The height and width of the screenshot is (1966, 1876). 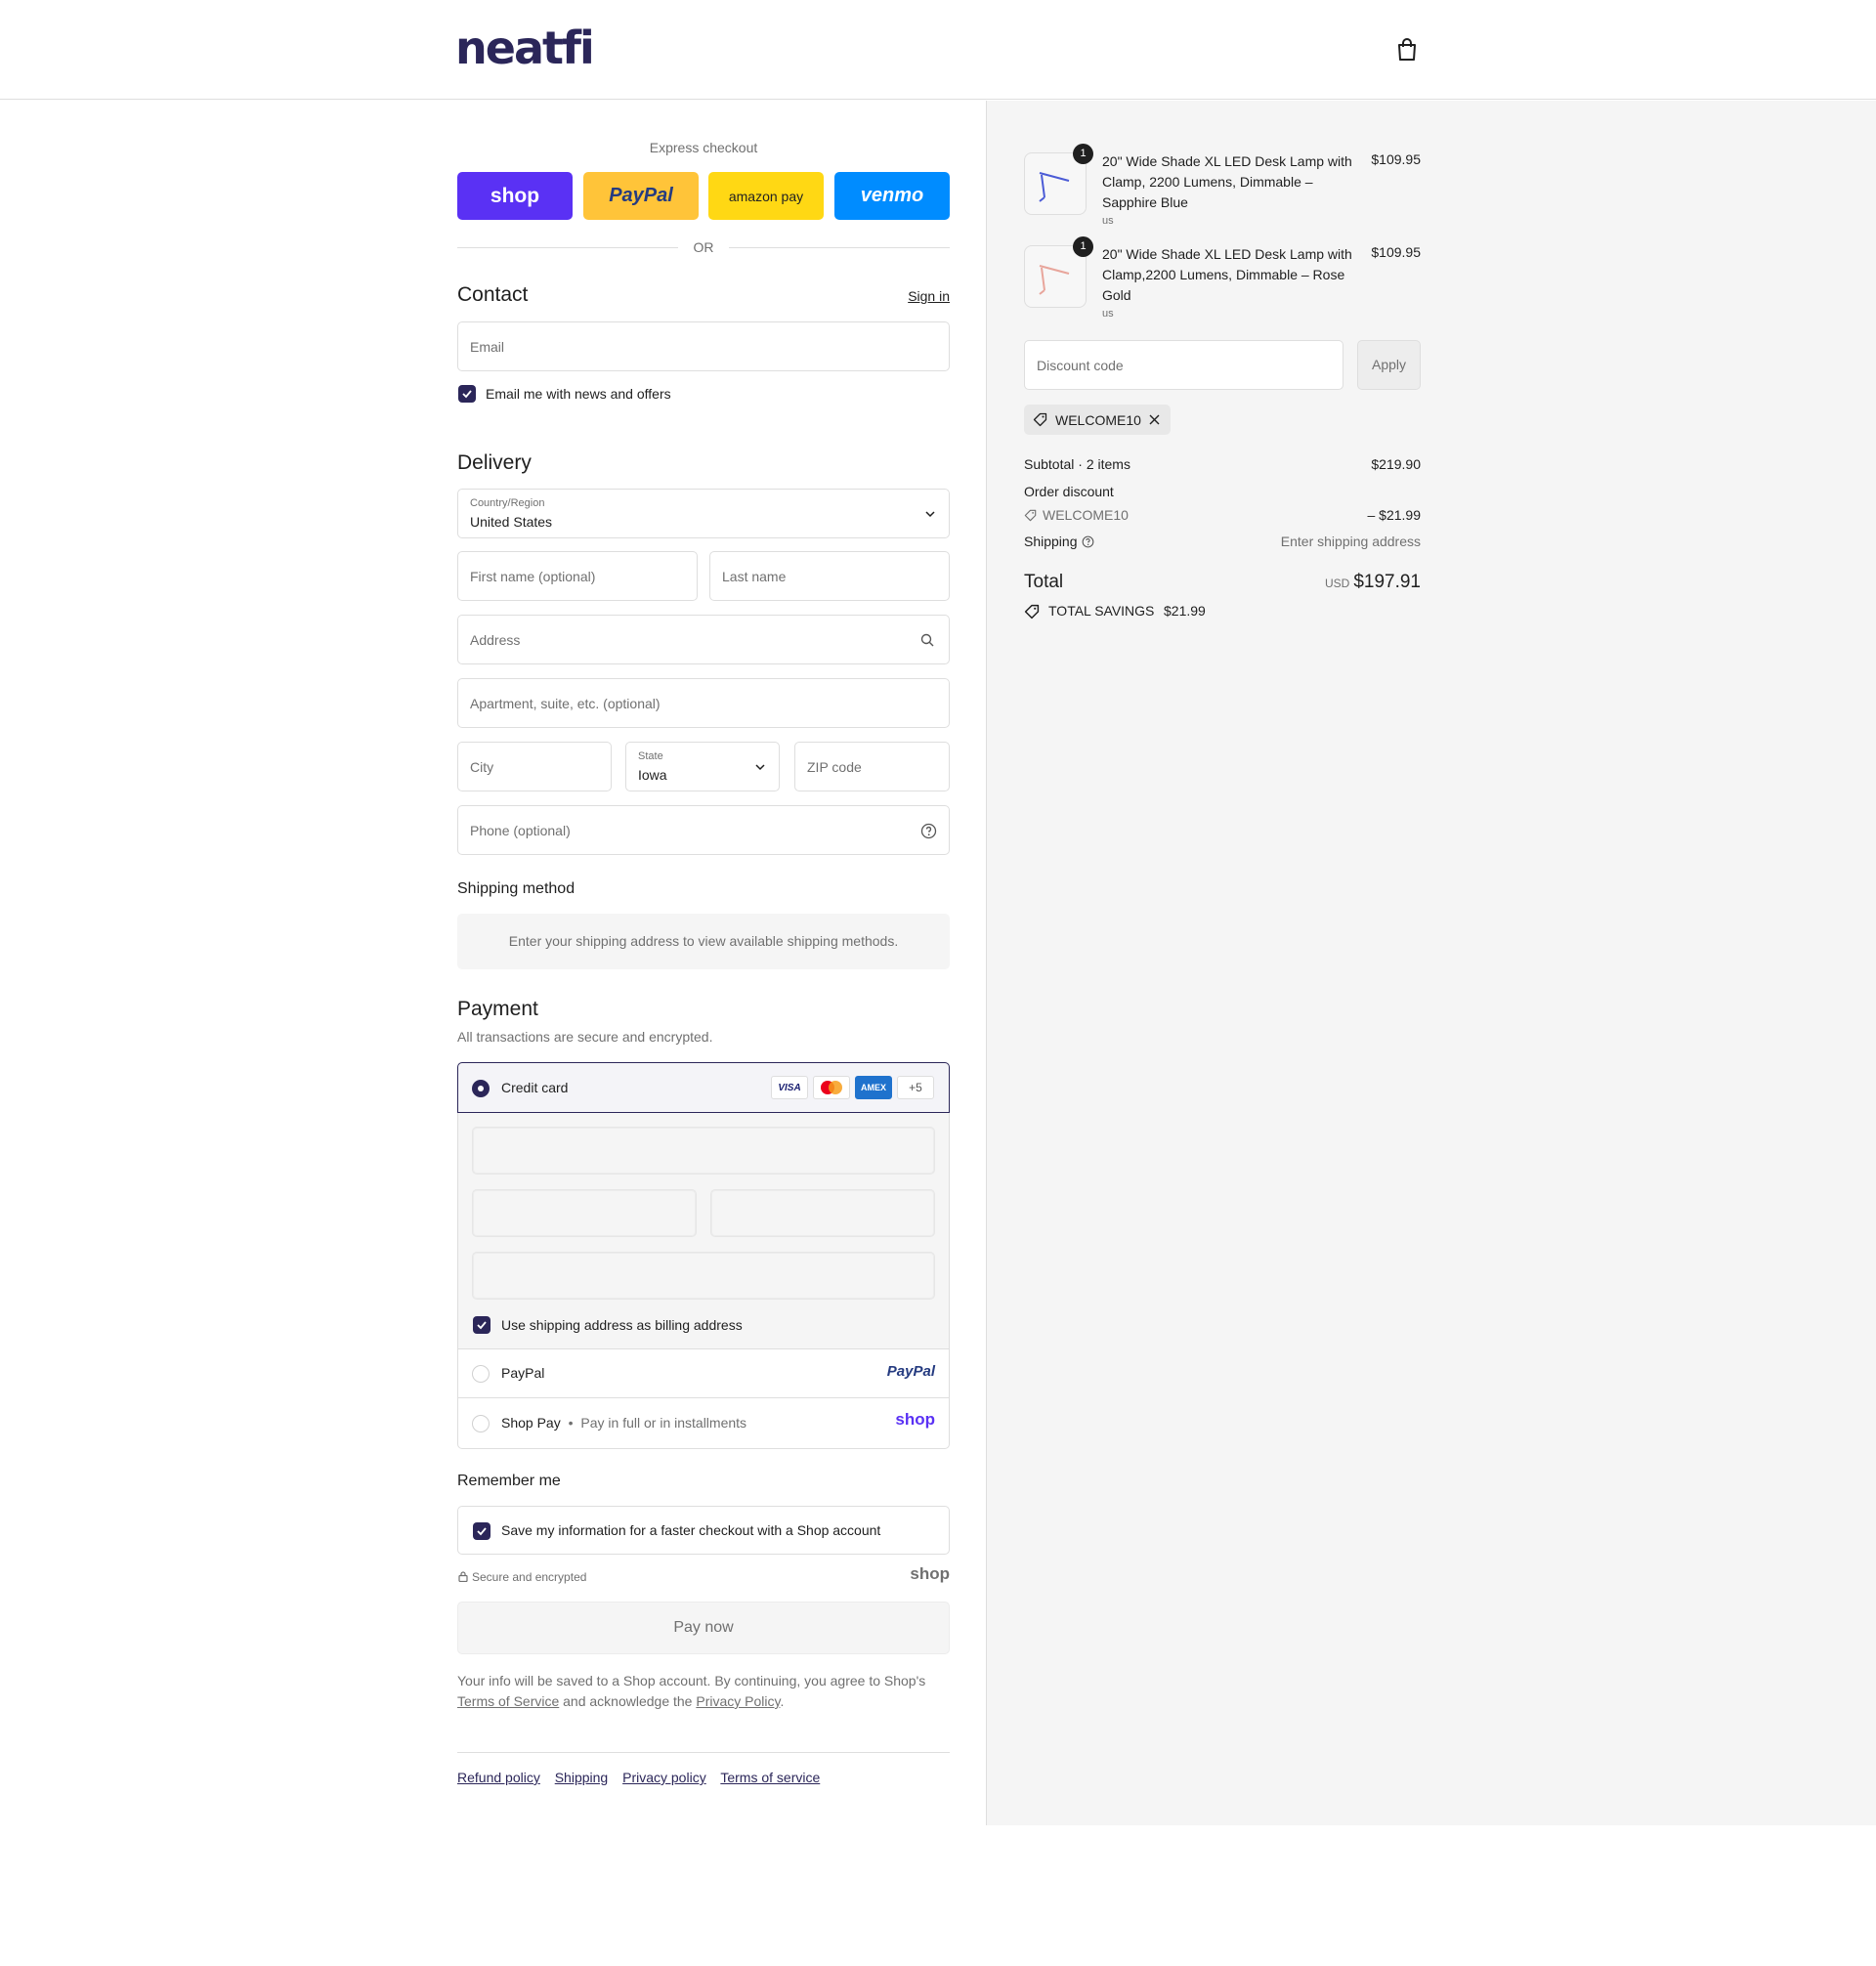 What do you see at coordinates (915, 1419) in the screenshot?
I see `shop-pay-logo: shop` at bounding box center [915, 1419].